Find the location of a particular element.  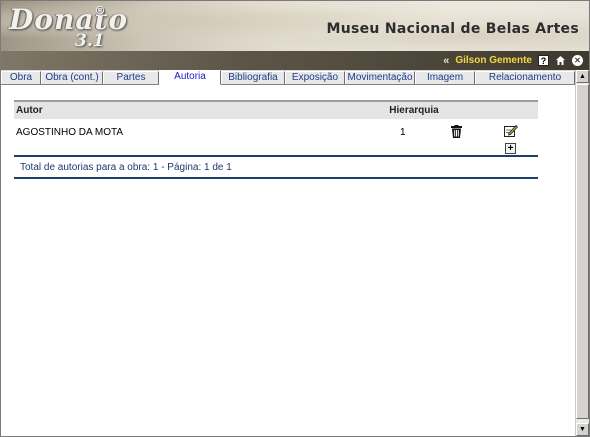

footer-divider is located at coordinates (276, 178).